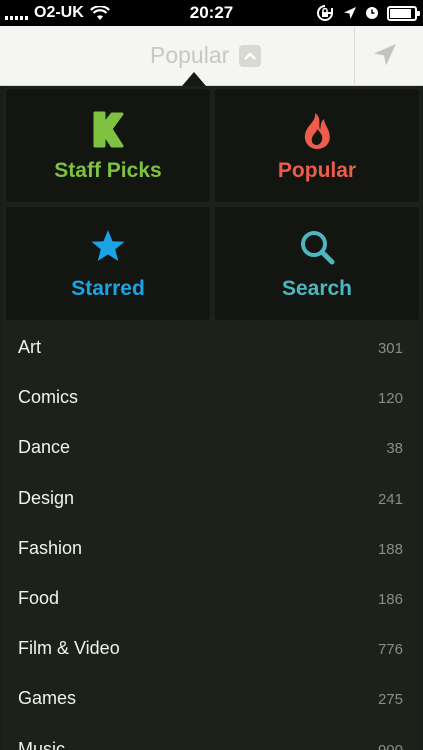  Describe the element at coordinates (211, 499) in the screenshot. I see `category-row-design: Design 241` at that location.